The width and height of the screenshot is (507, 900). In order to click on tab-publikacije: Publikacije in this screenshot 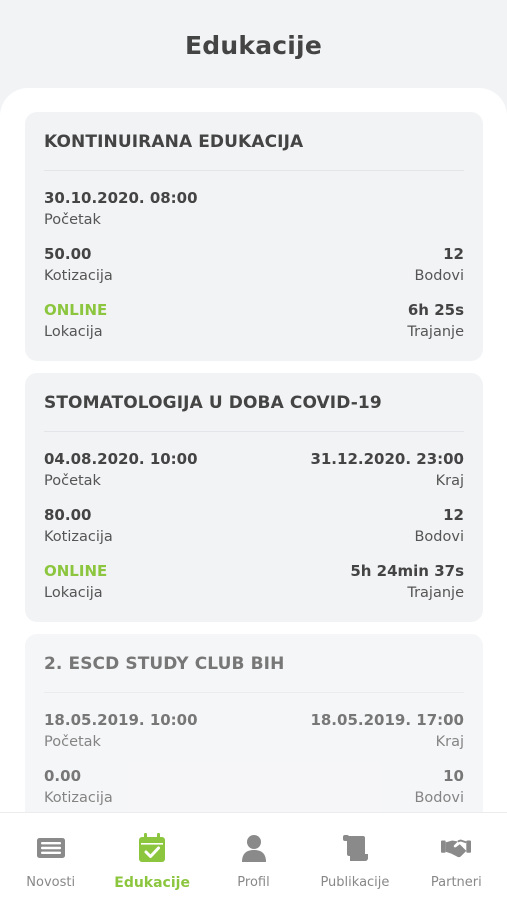, I will do `click(354, 856)`.